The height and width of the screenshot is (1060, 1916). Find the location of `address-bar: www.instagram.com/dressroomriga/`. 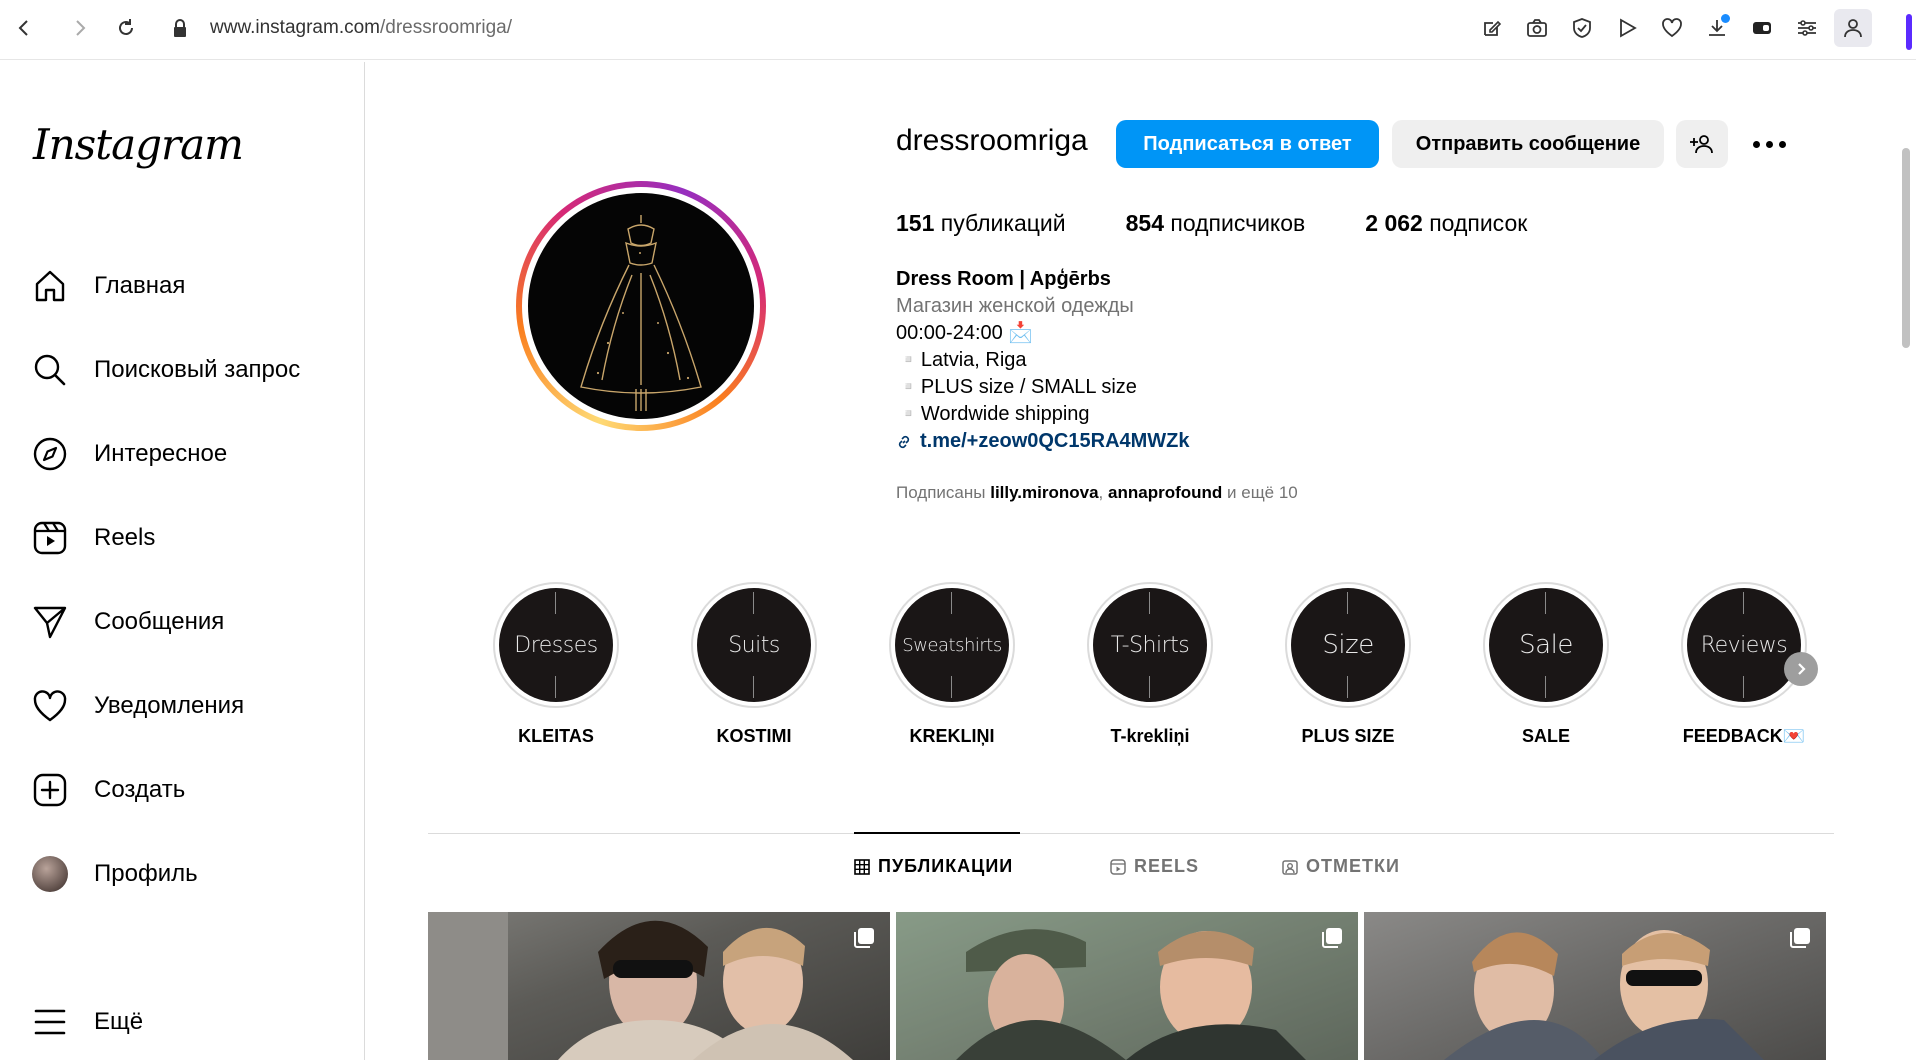

address-bar: www.instagram.com/dressroomriga/ is located at coordinates (361, 28).